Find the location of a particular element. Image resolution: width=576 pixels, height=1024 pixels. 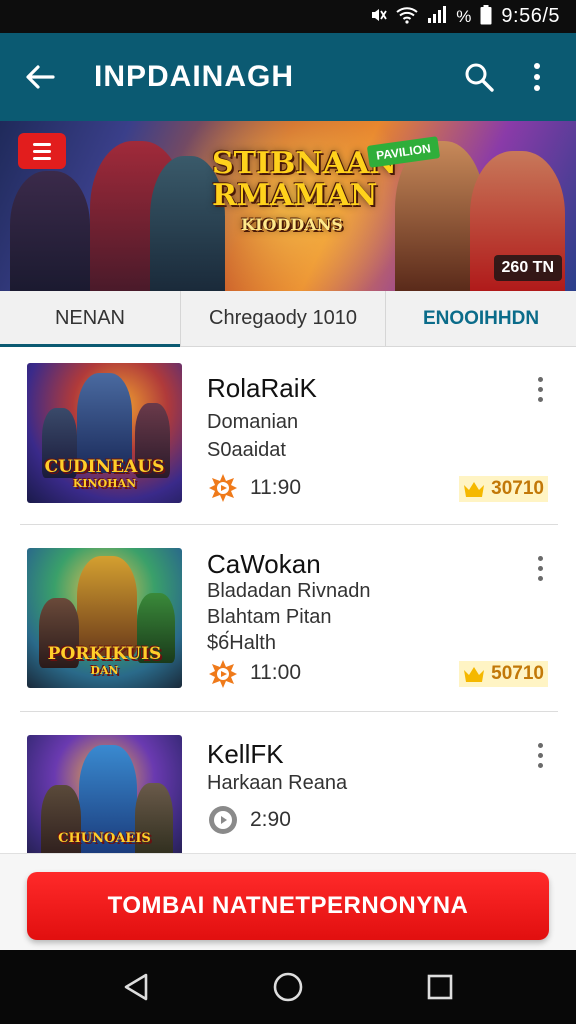

banner-corner-tag: 260 TN is located at coordinates (527, 268).